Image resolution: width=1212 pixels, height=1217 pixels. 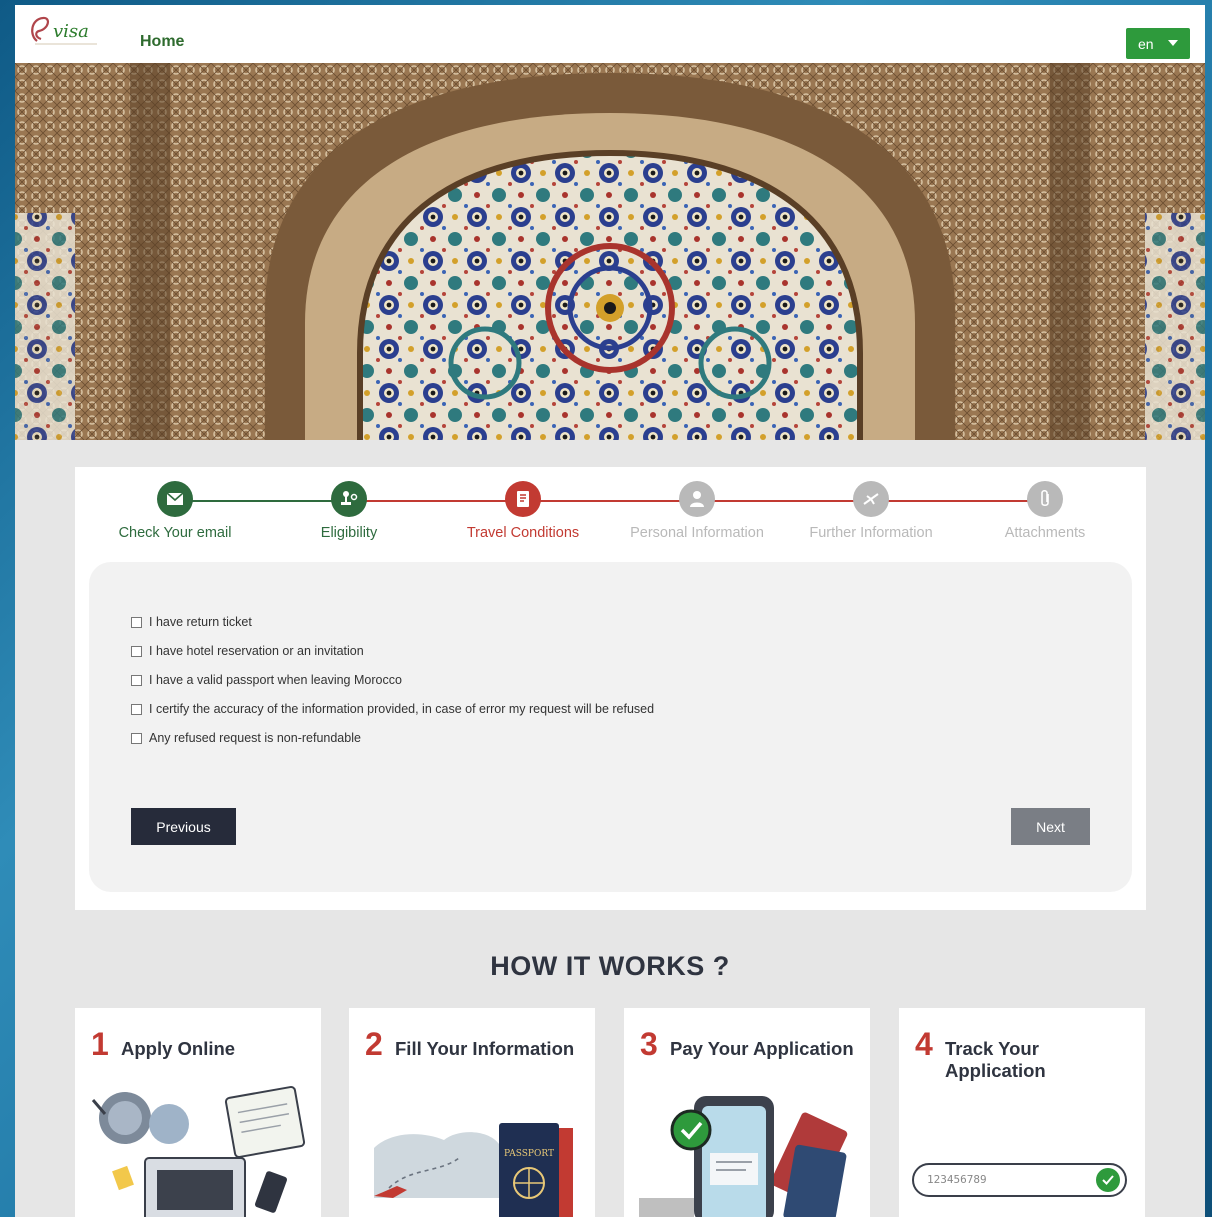 I want to click on previous-button: Previous, so click(x=183, y=826).